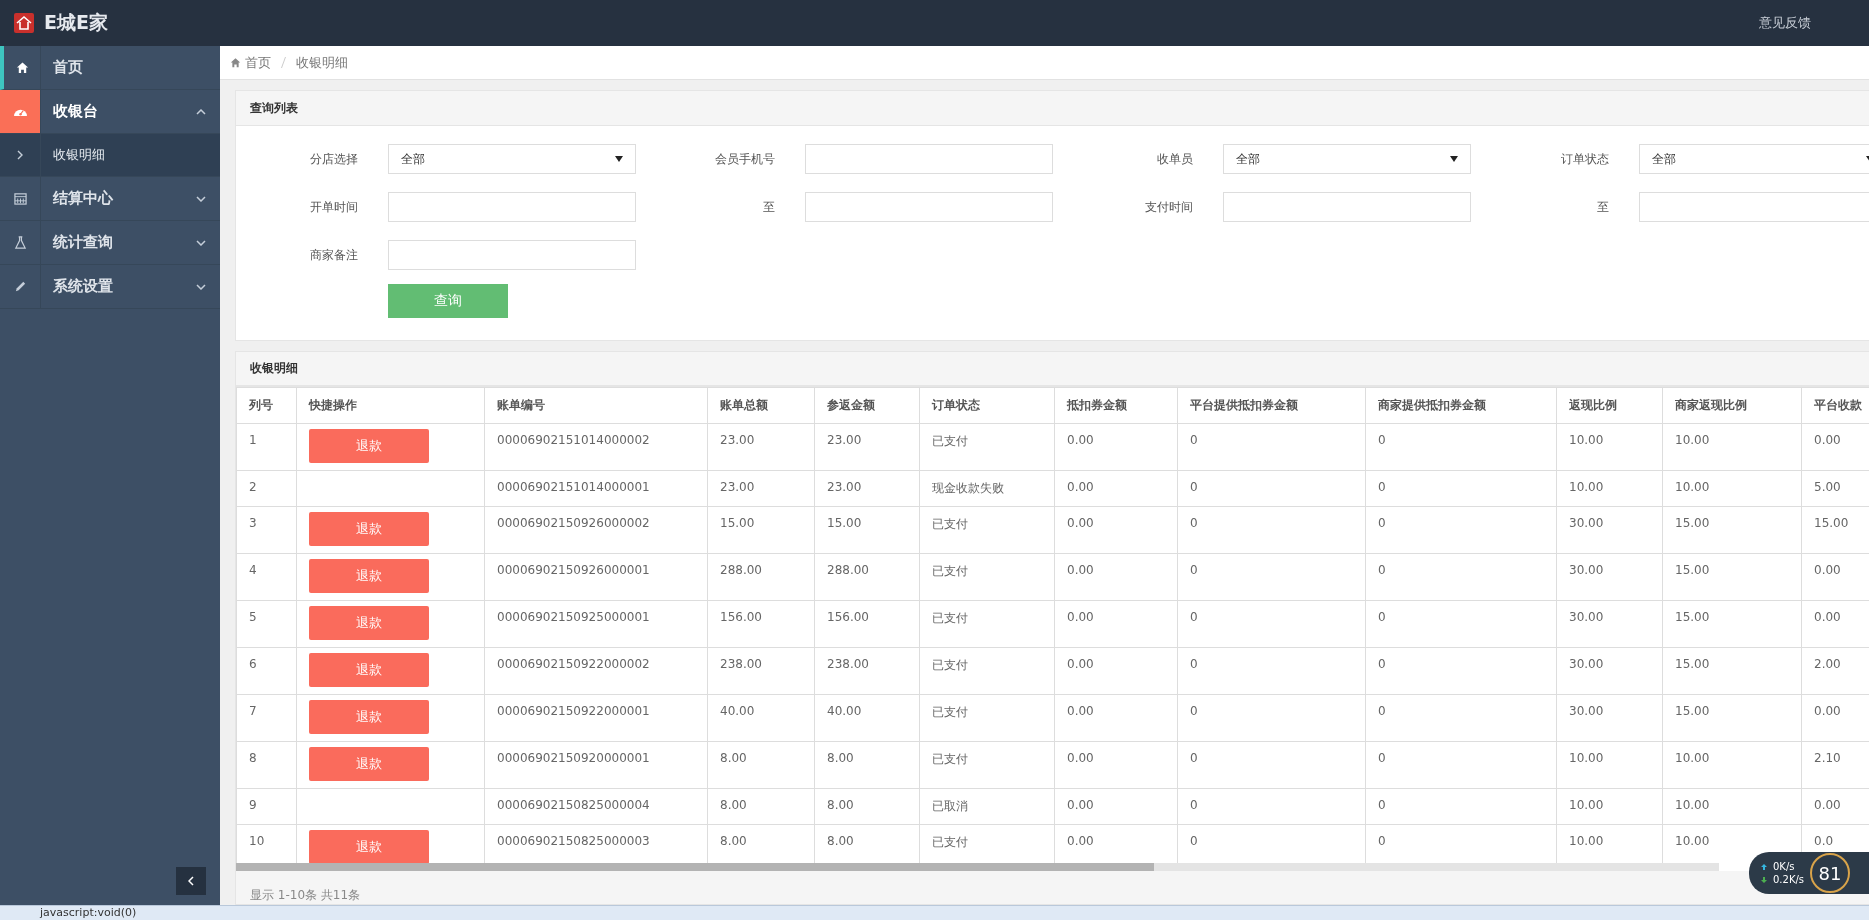 This screenshot has height=920, width=1869. What do you see at coordinates (1732, 405) in the screenshot?
I see `column-header: 商家返现比例` at bounding box center [1732, 405].